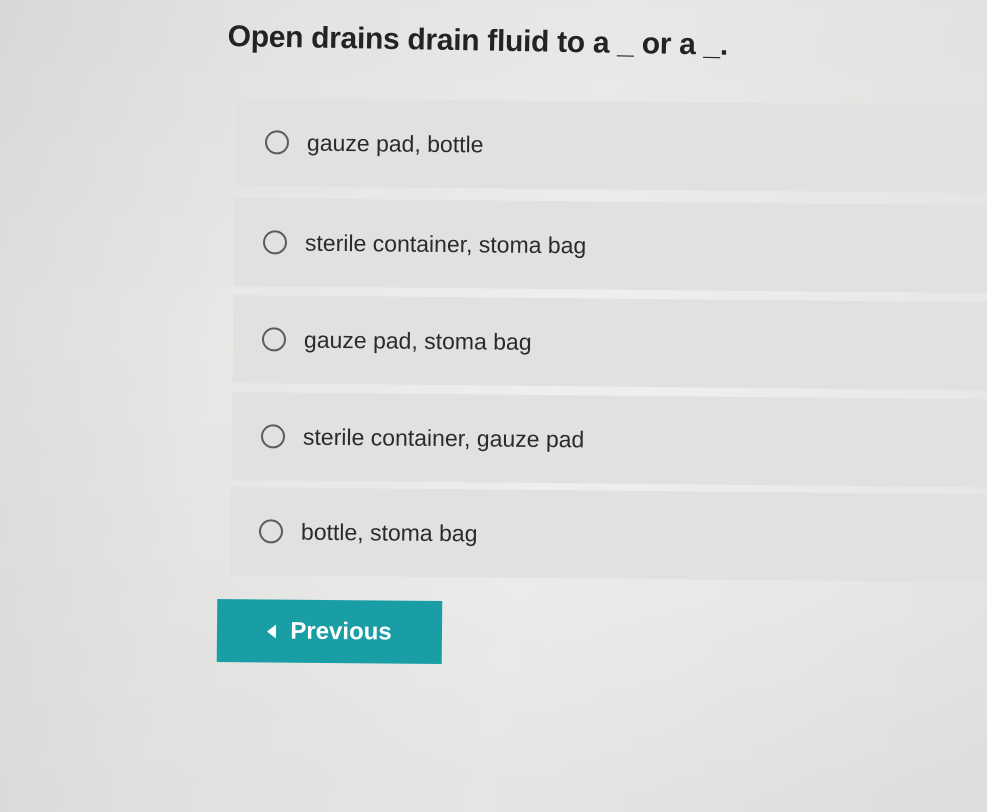 The height and width of the screenshot is (812, 987). What do you see at coordinates (272, 631) in the screenshot?
I see `caret-left-icon` at bounding box center [272, 631].